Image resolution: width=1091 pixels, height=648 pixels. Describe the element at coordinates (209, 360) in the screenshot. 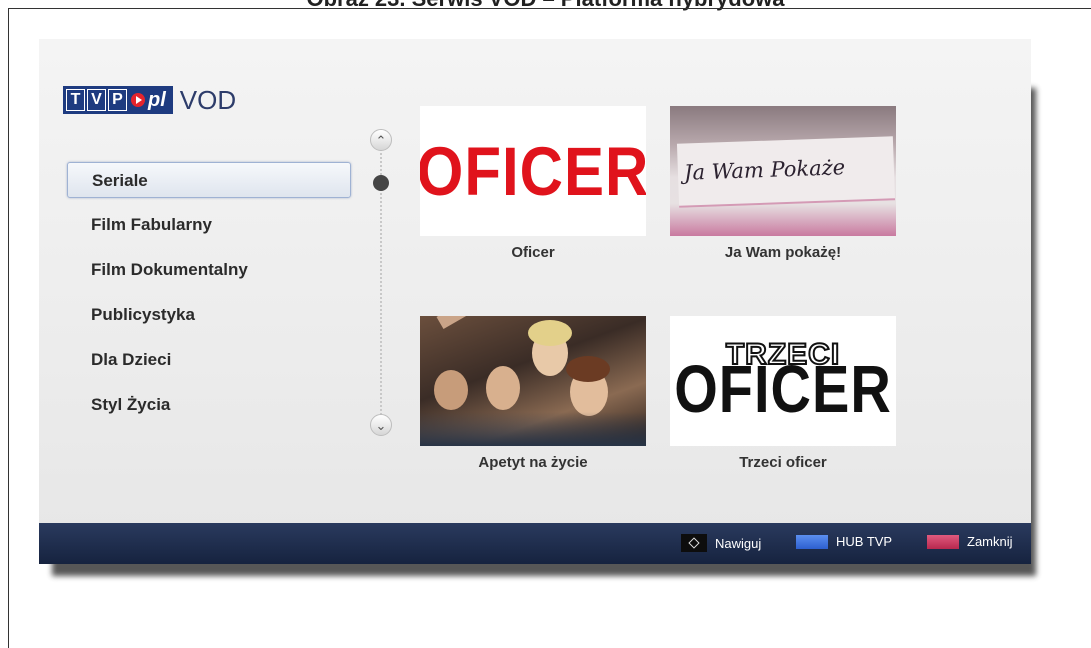

I see `menu-item-dla-dzieci: Dla Dzieci` at that location.